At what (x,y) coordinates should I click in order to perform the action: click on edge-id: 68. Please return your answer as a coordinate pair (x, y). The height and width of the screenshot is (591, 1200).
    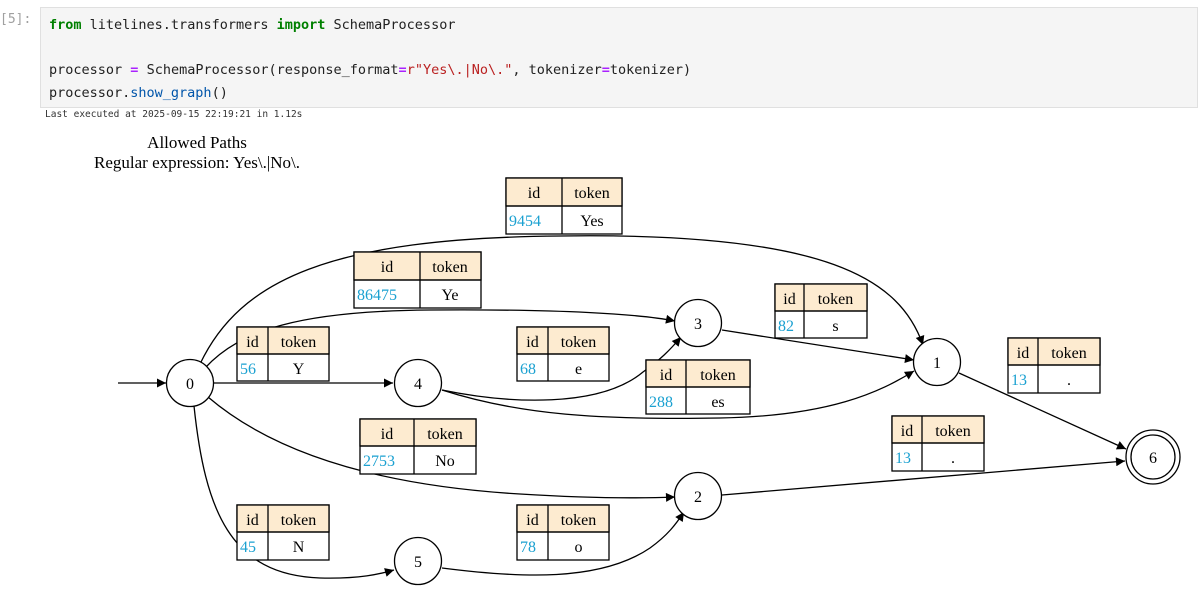
    Looking at the image, I should click on (528, 369).